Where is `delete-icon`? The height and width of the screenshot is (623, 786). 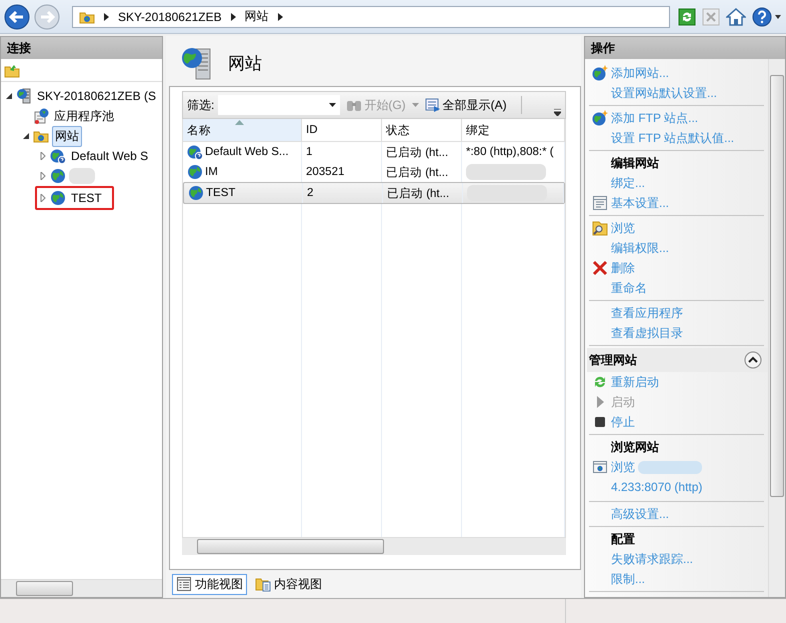
delete-icon is located at coordinates (600, 268).